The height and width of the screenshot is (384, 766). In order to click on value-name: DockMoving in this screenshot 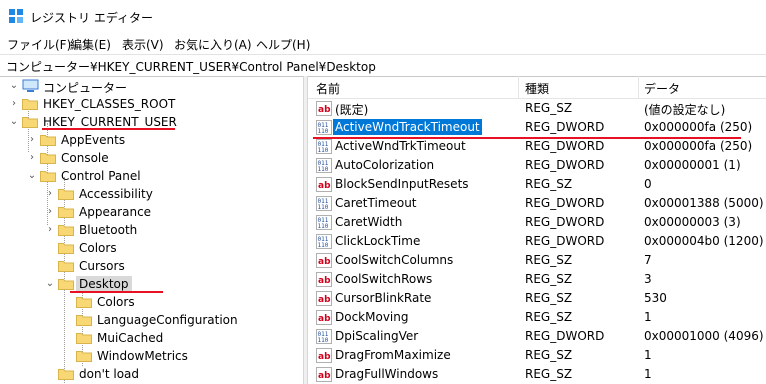, I will do `click(371, 317)`.